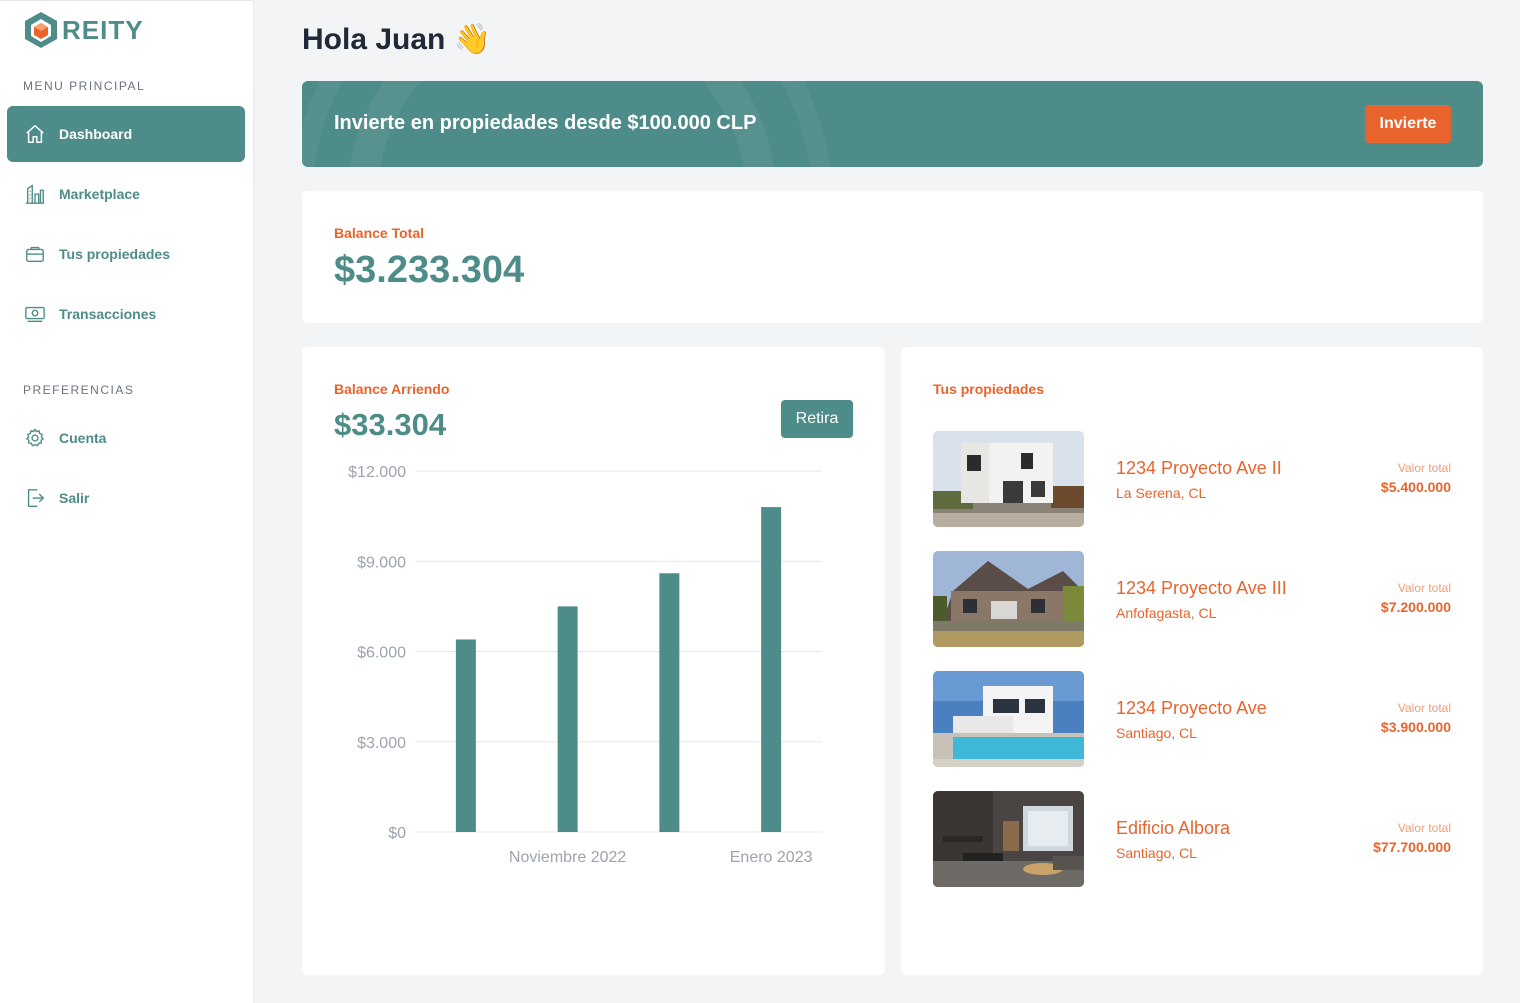 This screenshot has width=1520, height=1003. I want to click on balance-total-label: Balance Total, so click(379, 233).